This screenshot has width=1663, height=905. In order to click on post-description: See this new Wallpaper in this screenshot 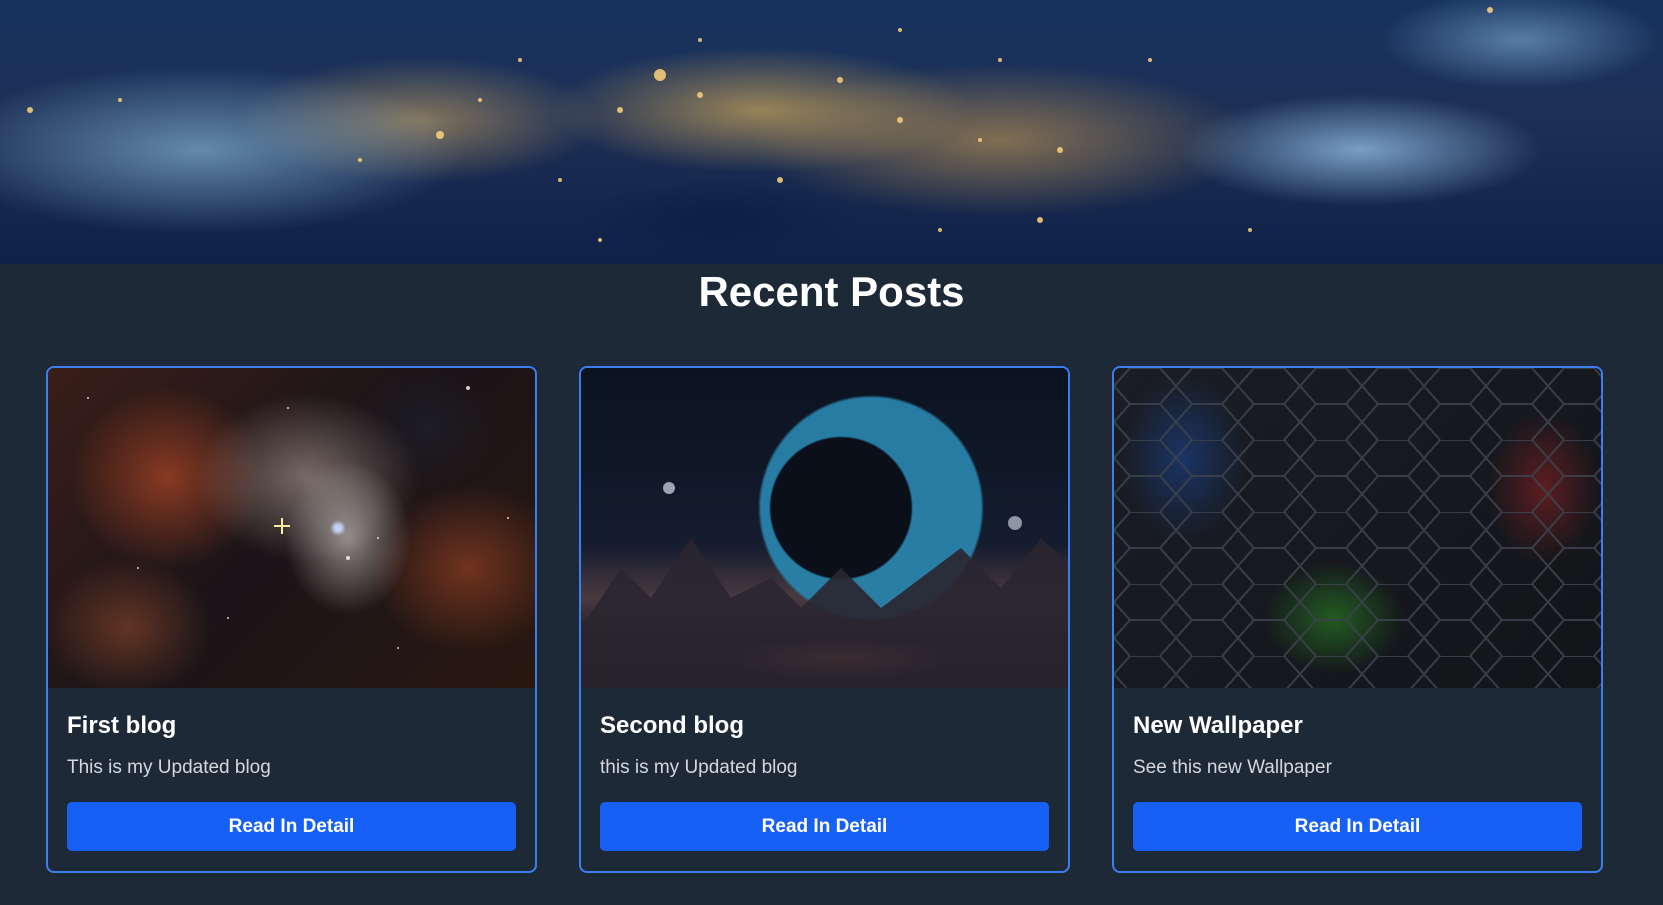, I will do `click(1232, 767)`.